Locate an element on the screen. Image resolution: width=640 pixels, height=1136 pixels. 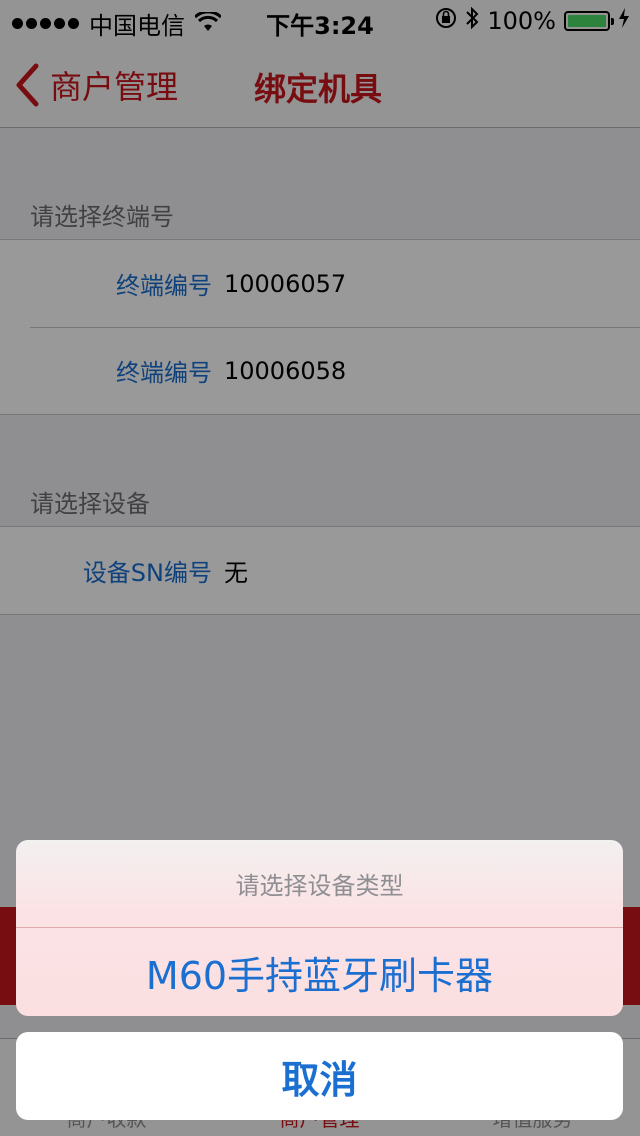
action-sheet: 请选择设备类型 M60手持蓝牙刷卡器 is located at coordinates (319, 928).